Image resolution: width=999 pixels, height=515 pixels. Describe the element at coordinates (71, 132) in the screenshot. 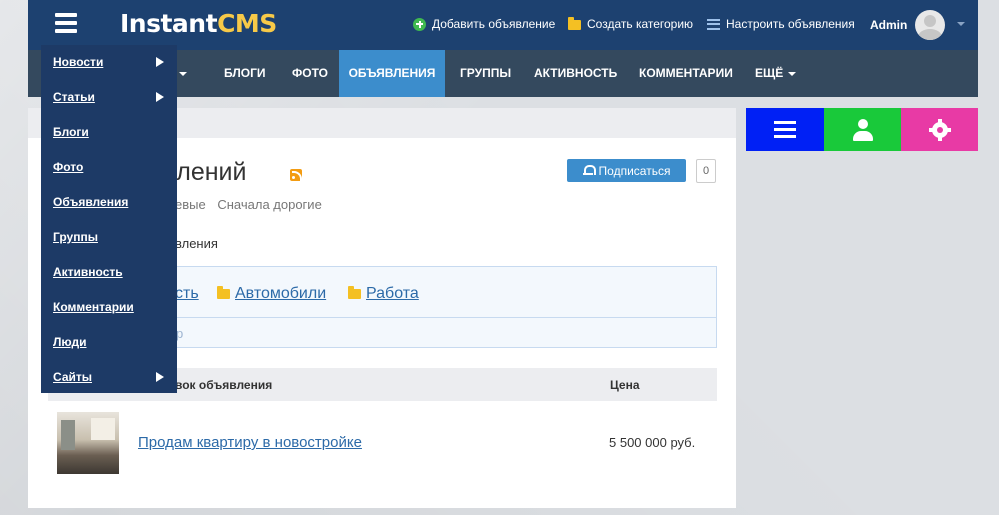

I see `dropdown-item-blogs: Блоги` at that location.